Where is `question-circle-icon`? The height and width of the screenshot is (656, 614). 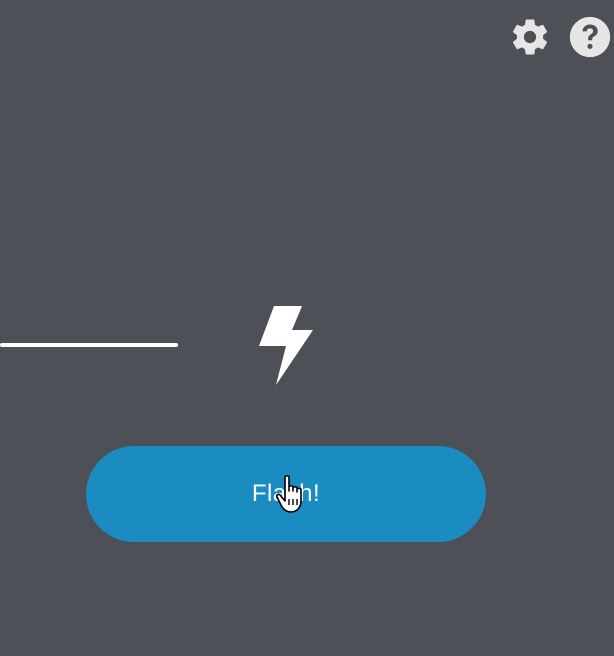 question-circle-icon is located at coordinates (590, 37).